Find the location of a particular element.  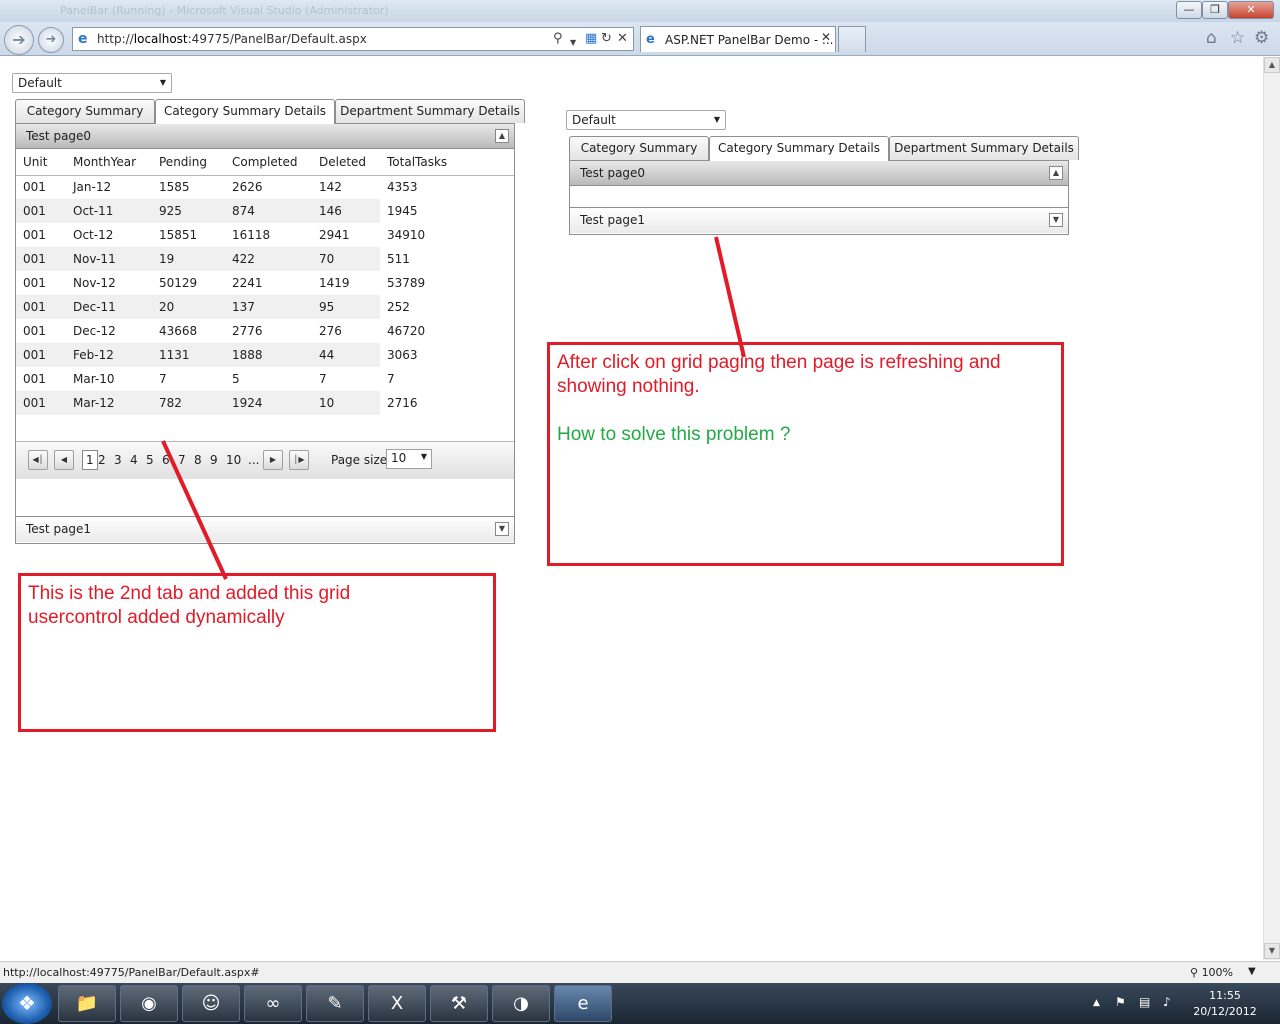

annotation-line-2: usercontrol added dynamically is located at coordinates (156, 617).